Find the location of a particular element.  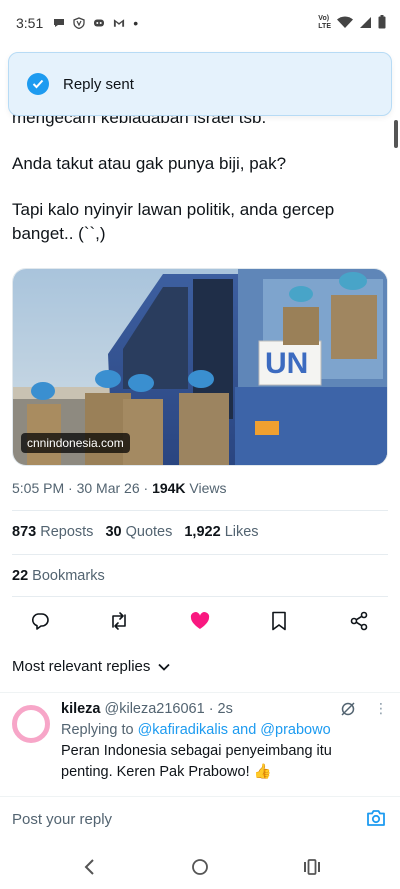

likes-label: Likes is located at coordinates (241, 532).